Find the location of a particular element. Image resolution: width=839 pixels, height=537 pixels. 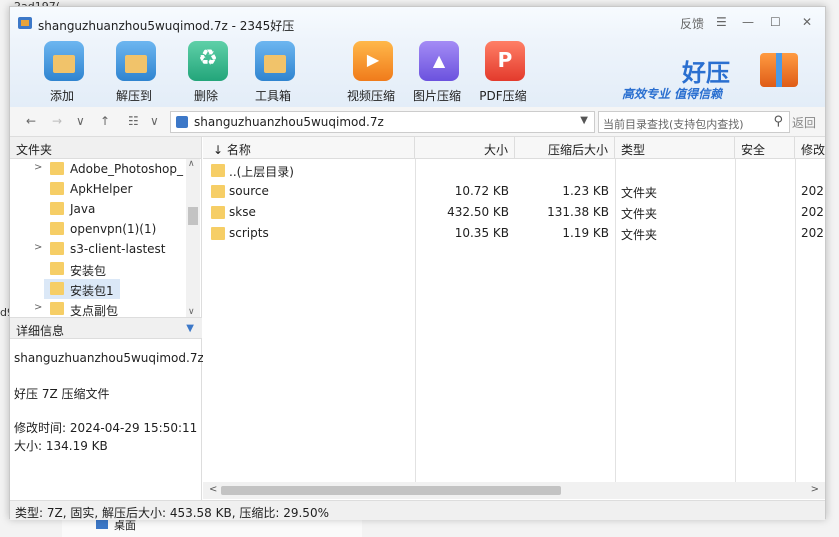

tree-item-label: 安装包 is located at coordinates (88, 271).